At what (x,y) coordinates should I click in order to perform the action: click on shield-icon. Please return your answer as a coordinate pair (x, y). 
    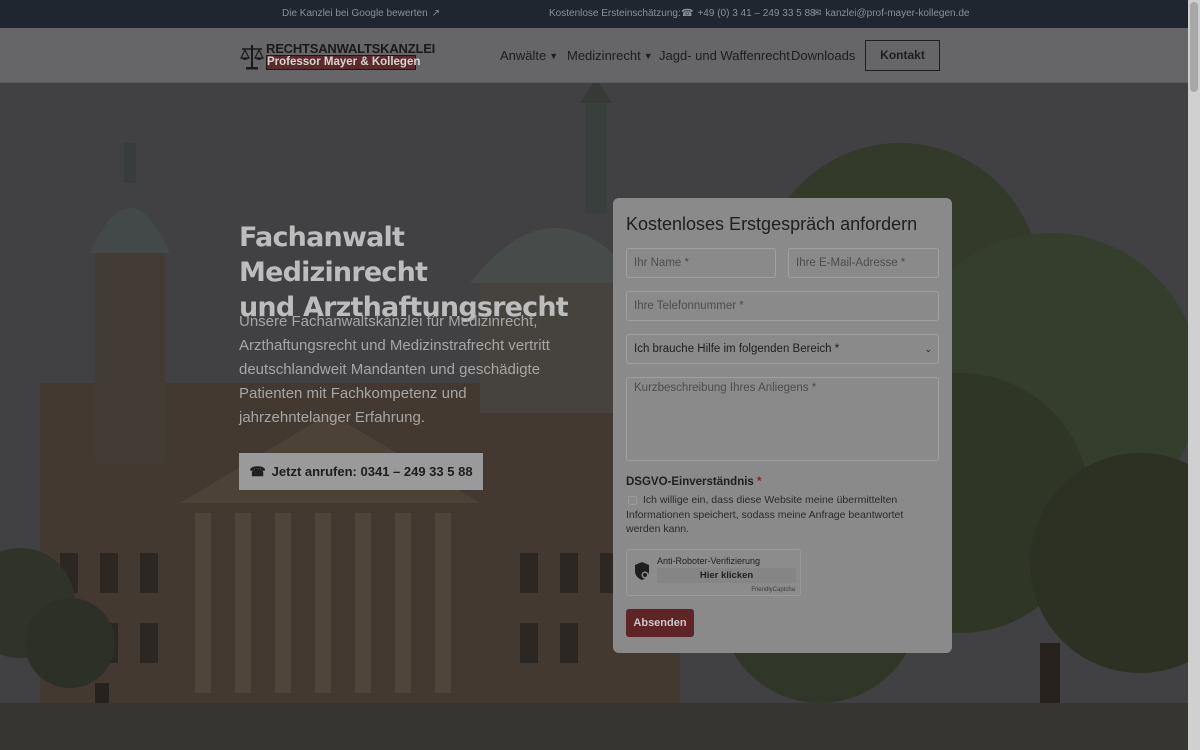
    Looking at the image, I should click on (642, 571).